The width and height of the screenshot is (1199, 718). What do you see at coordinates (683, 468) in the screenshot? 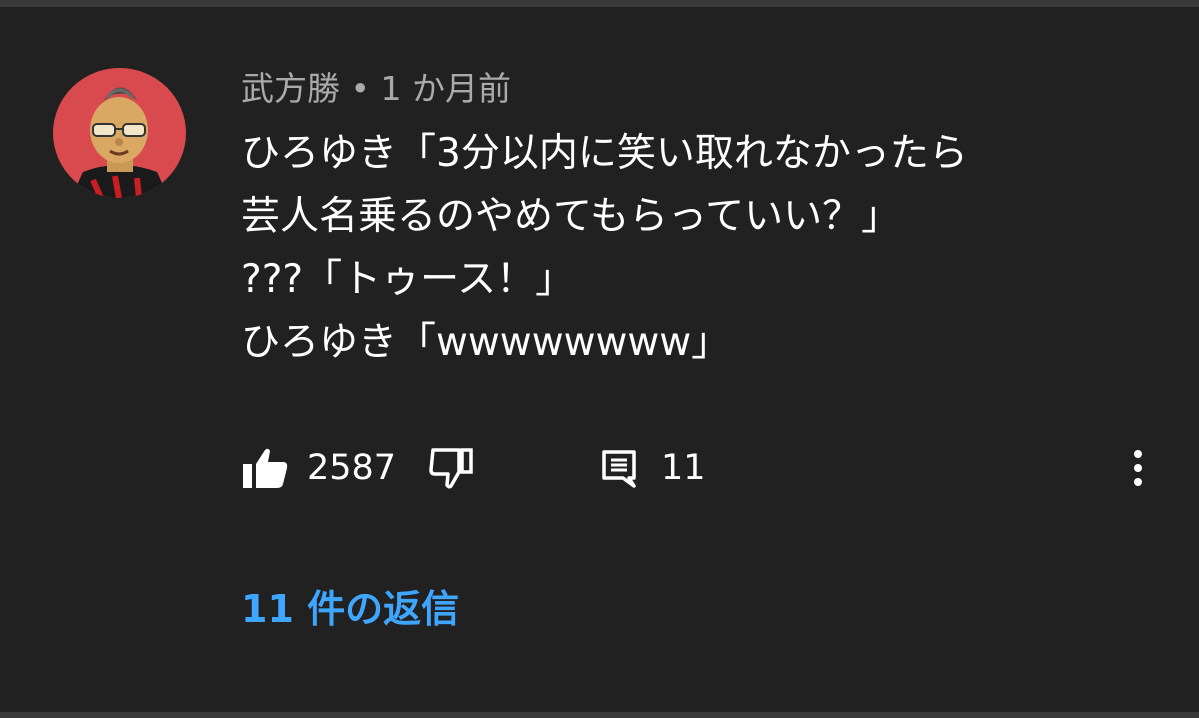
I see `reply-count: 11` at bounding box center [683, 468].